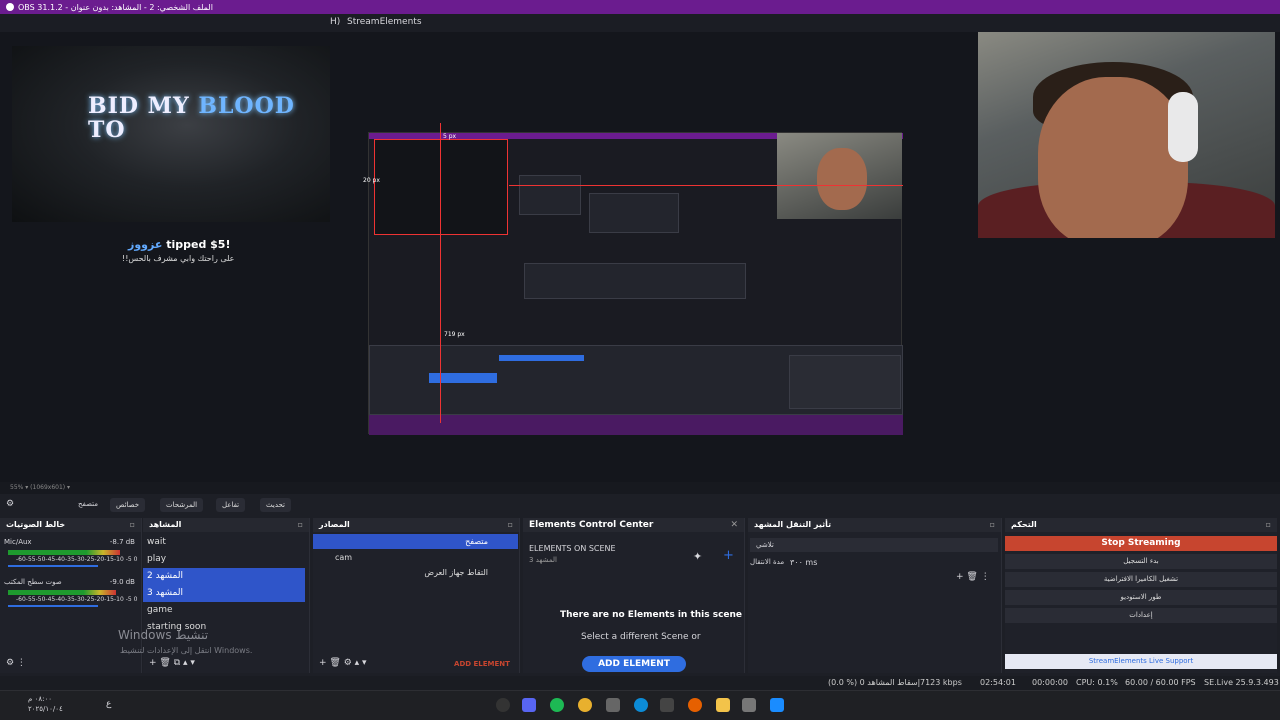 This screenshot has width=1280, height=720. I want to click on mixer-channel-name: Mic/Aux, so click(18, 542).